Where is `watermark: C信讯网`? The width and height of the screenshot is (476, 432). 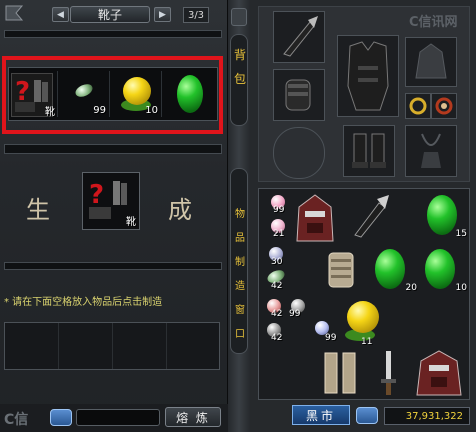 watermark: C信讯网 is located at coordinates (433, 22).